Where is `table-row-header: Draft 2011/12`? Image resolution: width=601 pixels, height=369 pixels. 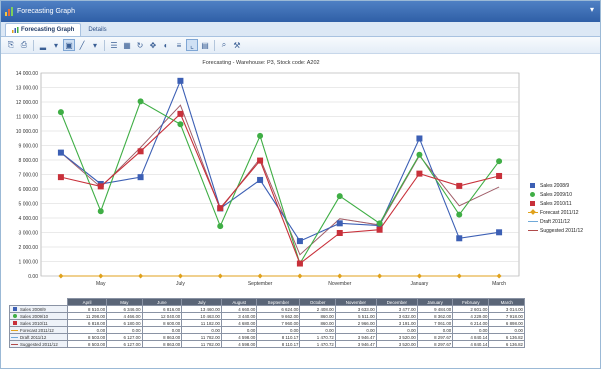 table-row-header: Draft 2011/12 is located at coordinates (38, 337).